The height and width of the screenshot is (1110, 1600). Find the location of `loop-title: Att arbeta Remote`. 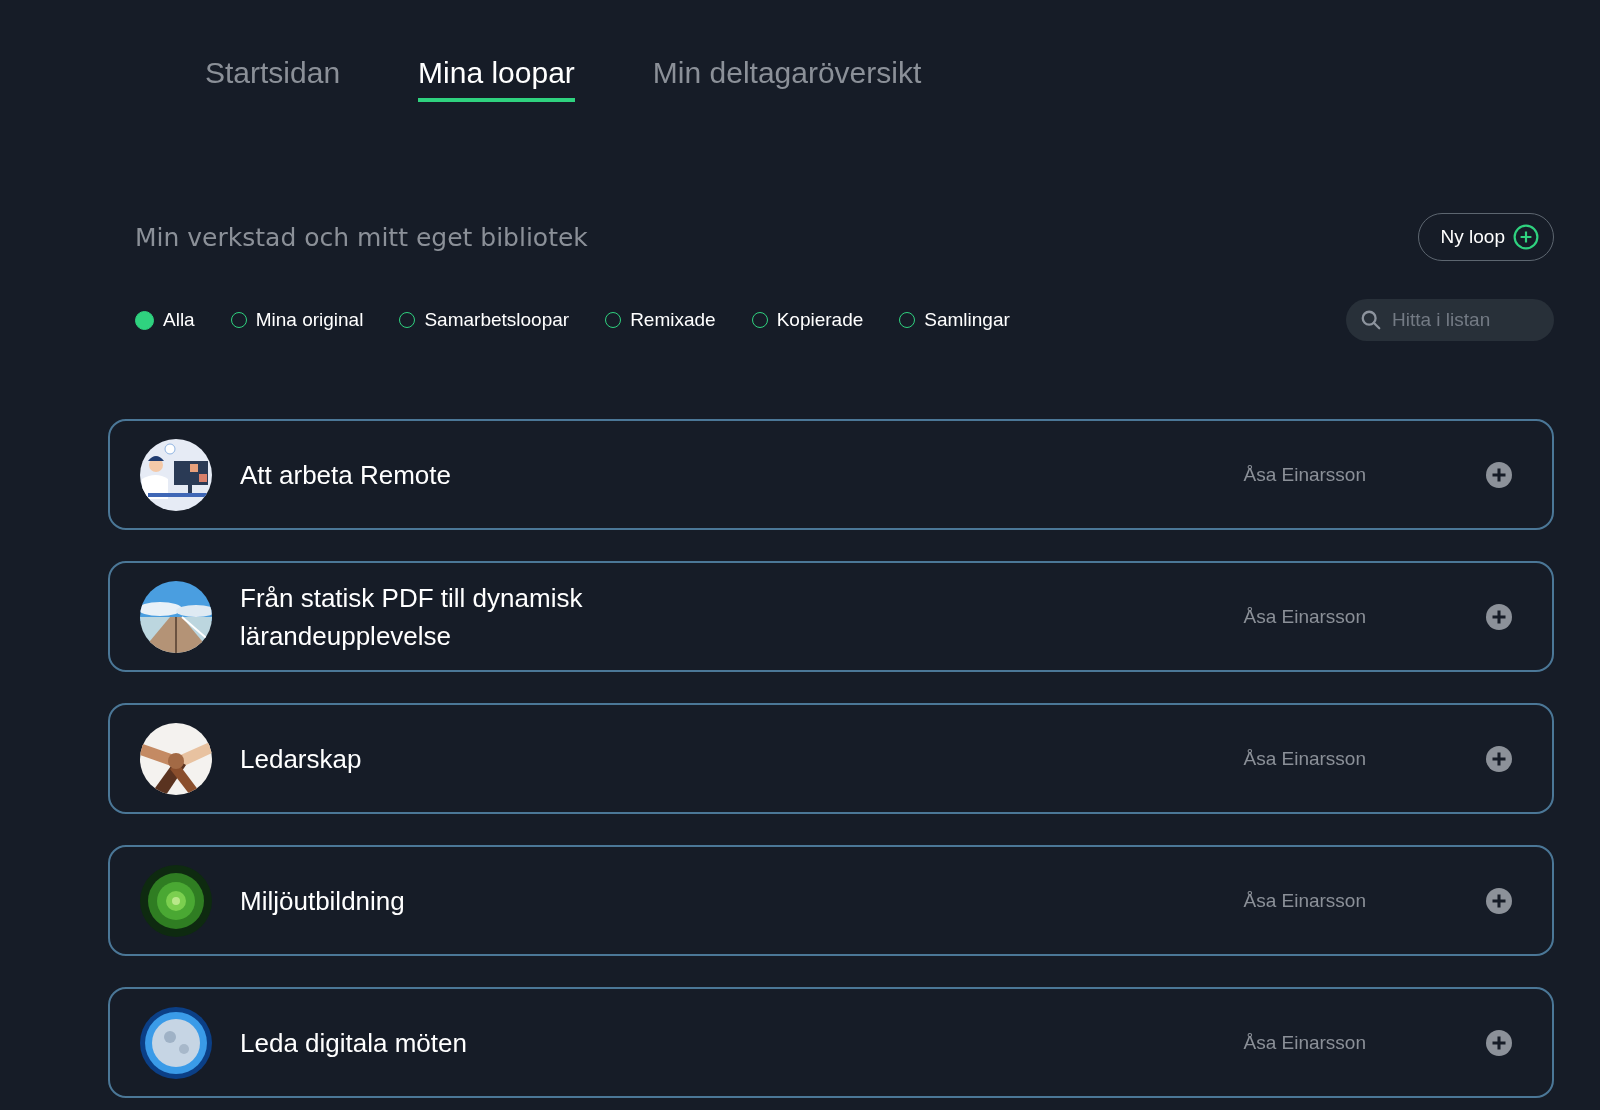

loop-title: Att arbeta Remote is located at coordinates (346, 475).